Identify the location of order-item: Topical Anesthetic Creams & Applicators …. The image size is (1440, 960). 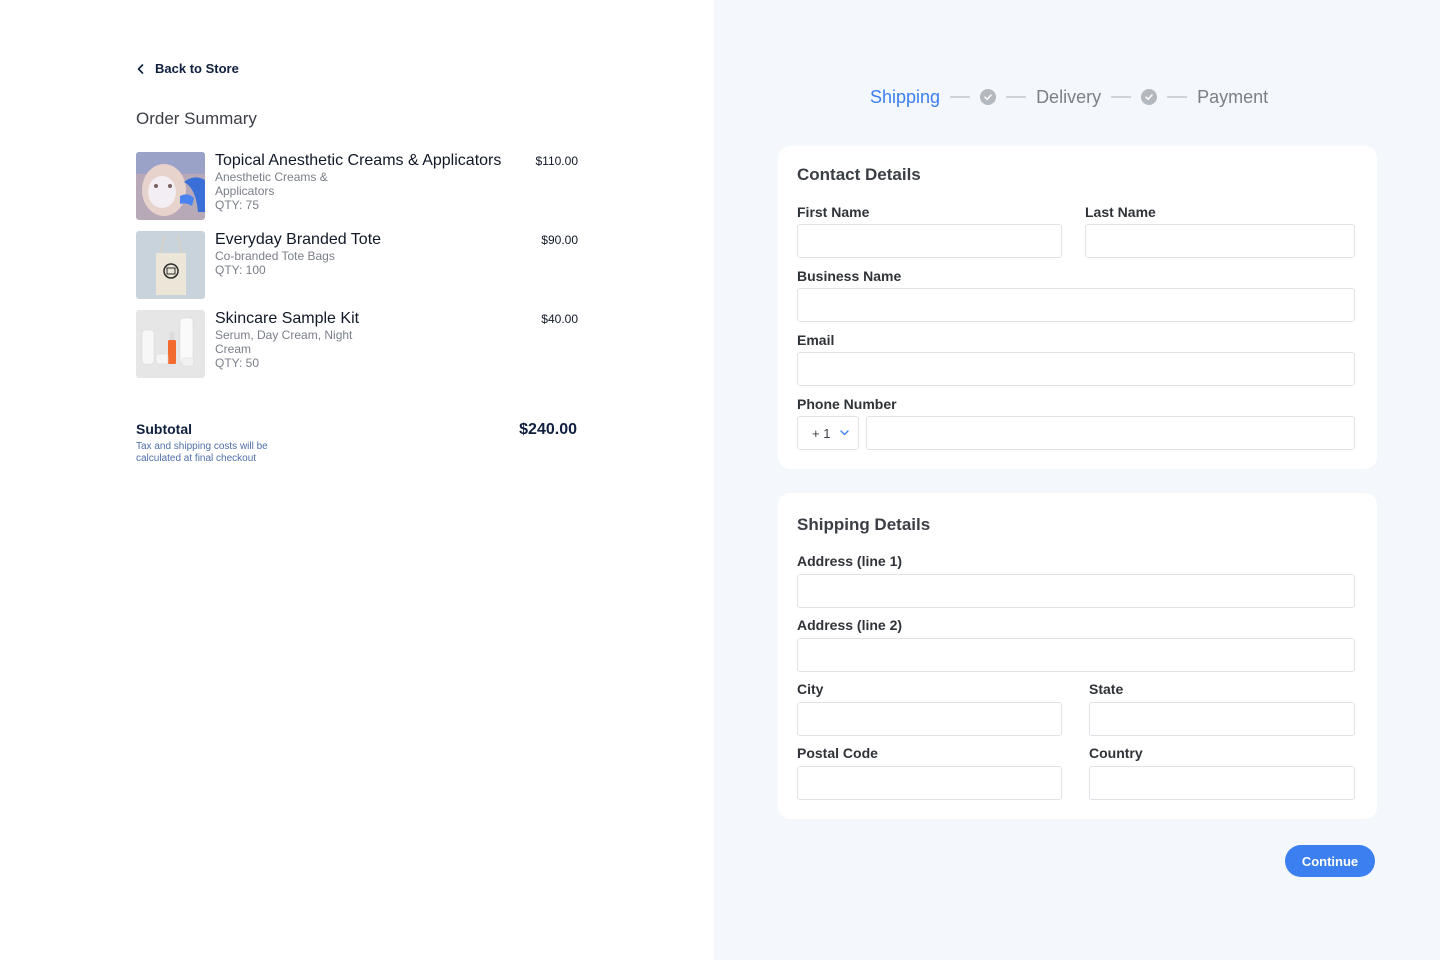
(357, 187).